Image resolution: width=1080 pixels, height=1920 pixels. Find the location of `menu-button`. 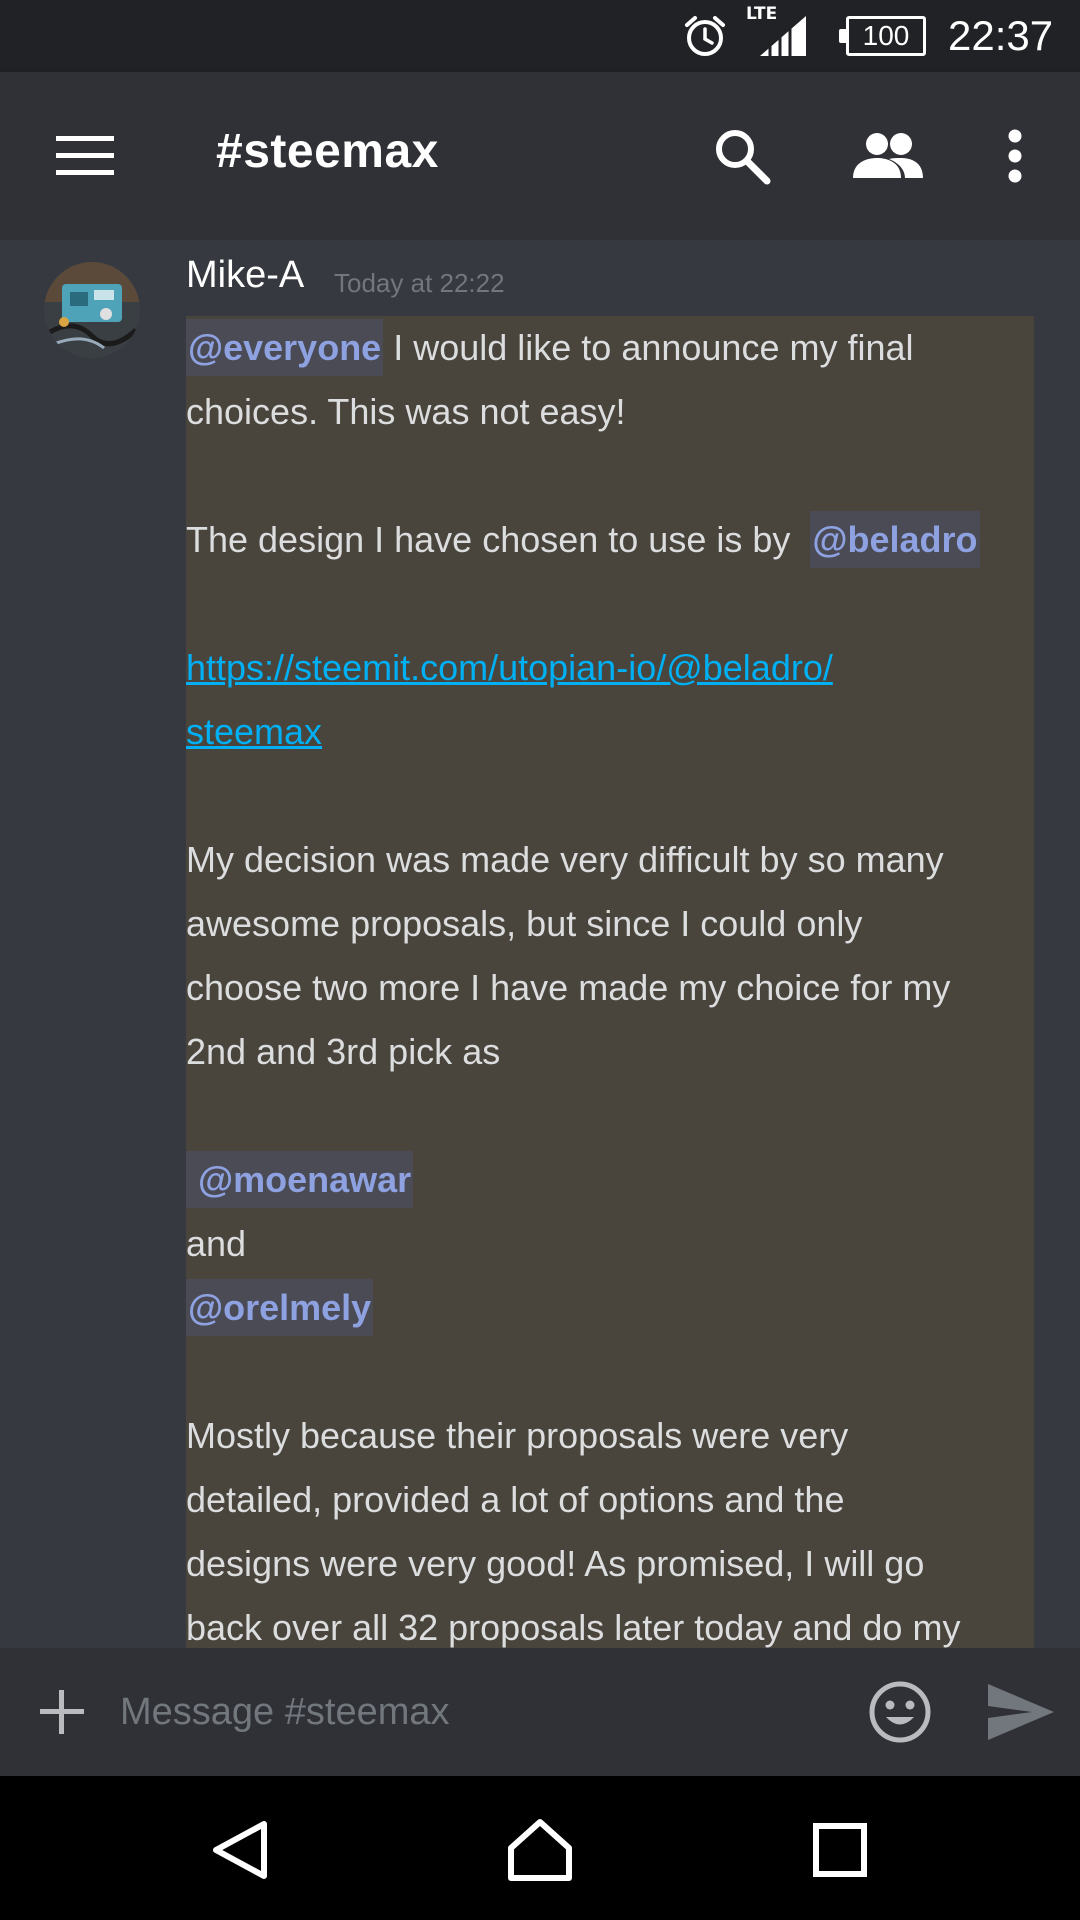

menu-button is located at coordinates (85, 156).